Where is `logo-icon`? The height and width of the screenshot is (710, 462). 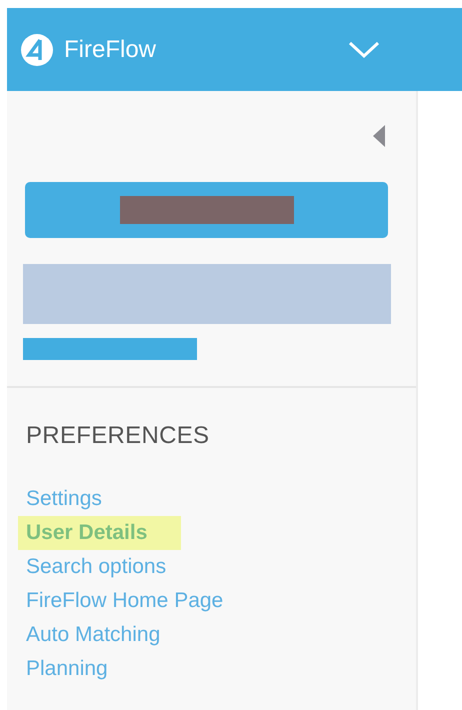 logo-icon is located at coordinates (37, 49).